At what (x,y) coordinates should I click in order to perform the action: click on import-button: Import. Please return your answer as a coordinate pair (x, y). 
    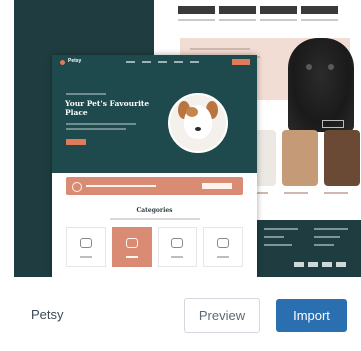
    Looking at the image, I should click on (311, 315).